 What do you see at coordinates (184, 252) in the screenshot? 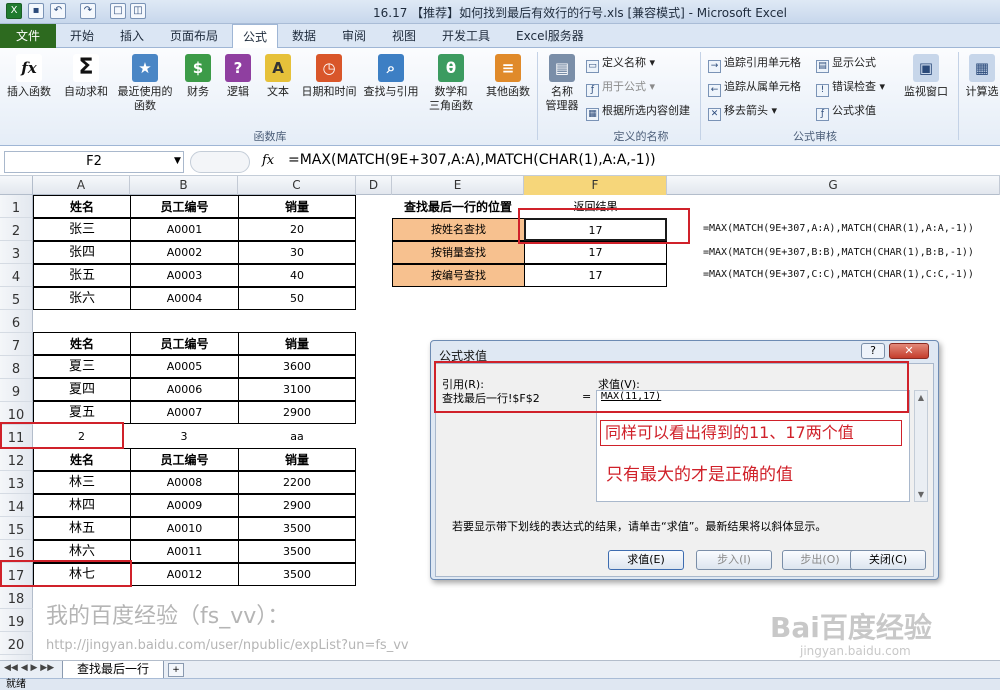
I see `table1-cell: A0002` at bounding box center [184, 252].